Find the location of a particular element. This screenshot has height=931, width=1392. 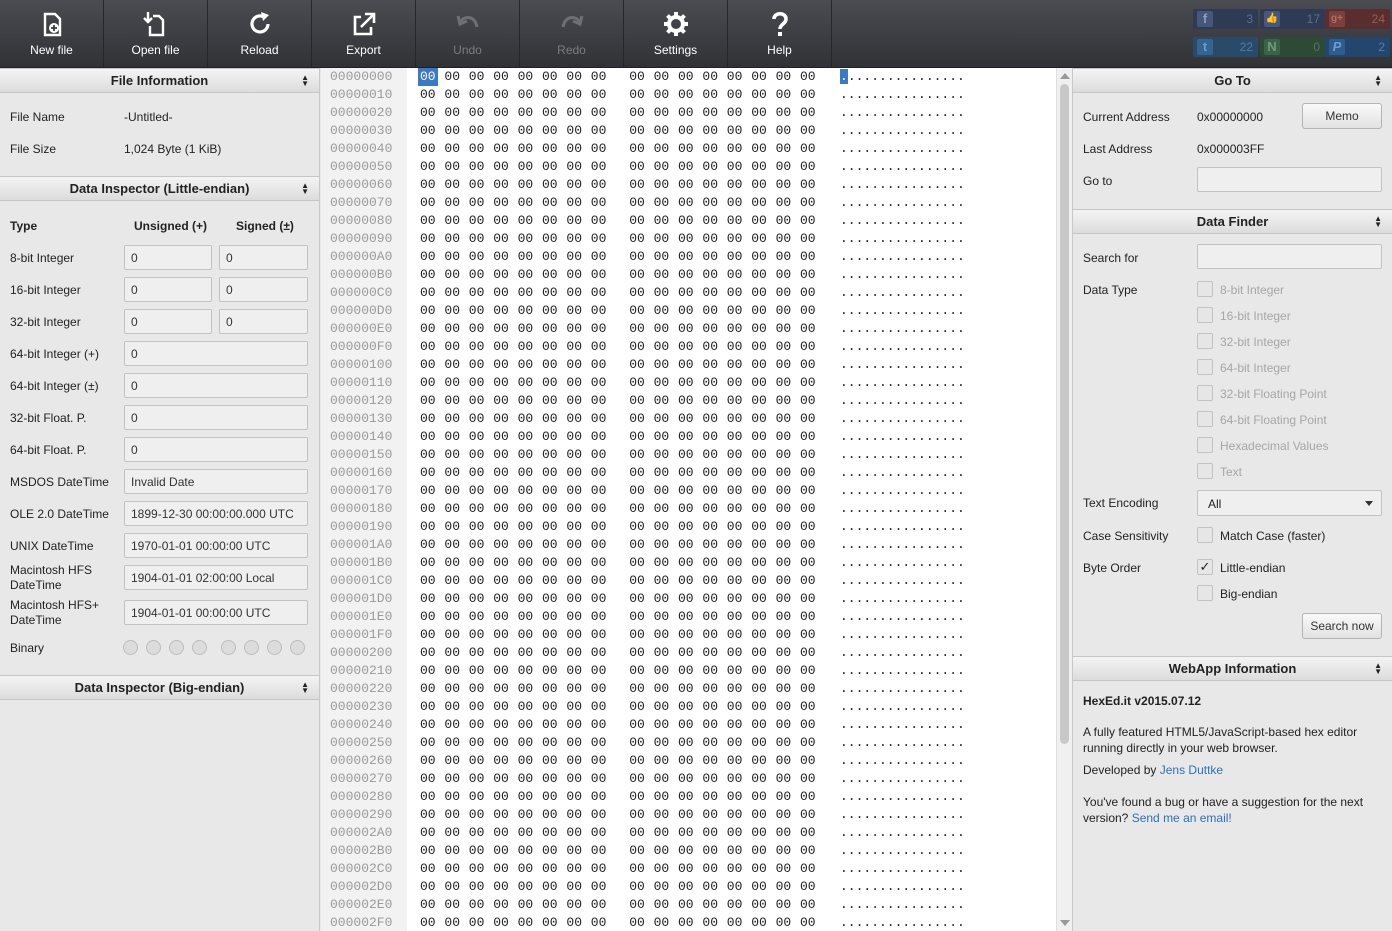

hfs-datetime-field: 1904-01-01 02:00:00 Local is located at coordinates (216, 577).